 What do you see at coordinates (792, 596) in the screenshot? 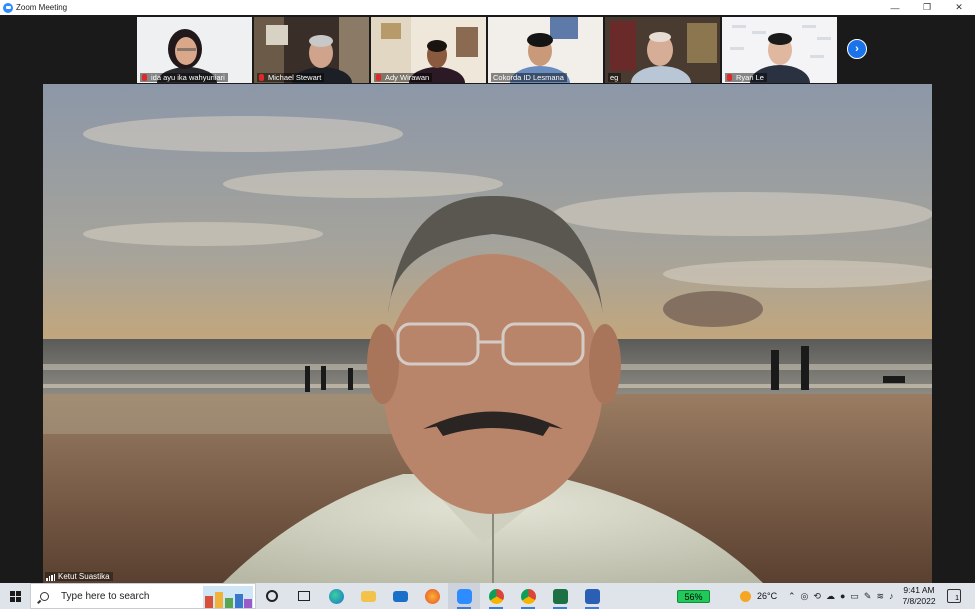
I see `chevron-up-icon: ⌃` at bounding box center [792, 596].